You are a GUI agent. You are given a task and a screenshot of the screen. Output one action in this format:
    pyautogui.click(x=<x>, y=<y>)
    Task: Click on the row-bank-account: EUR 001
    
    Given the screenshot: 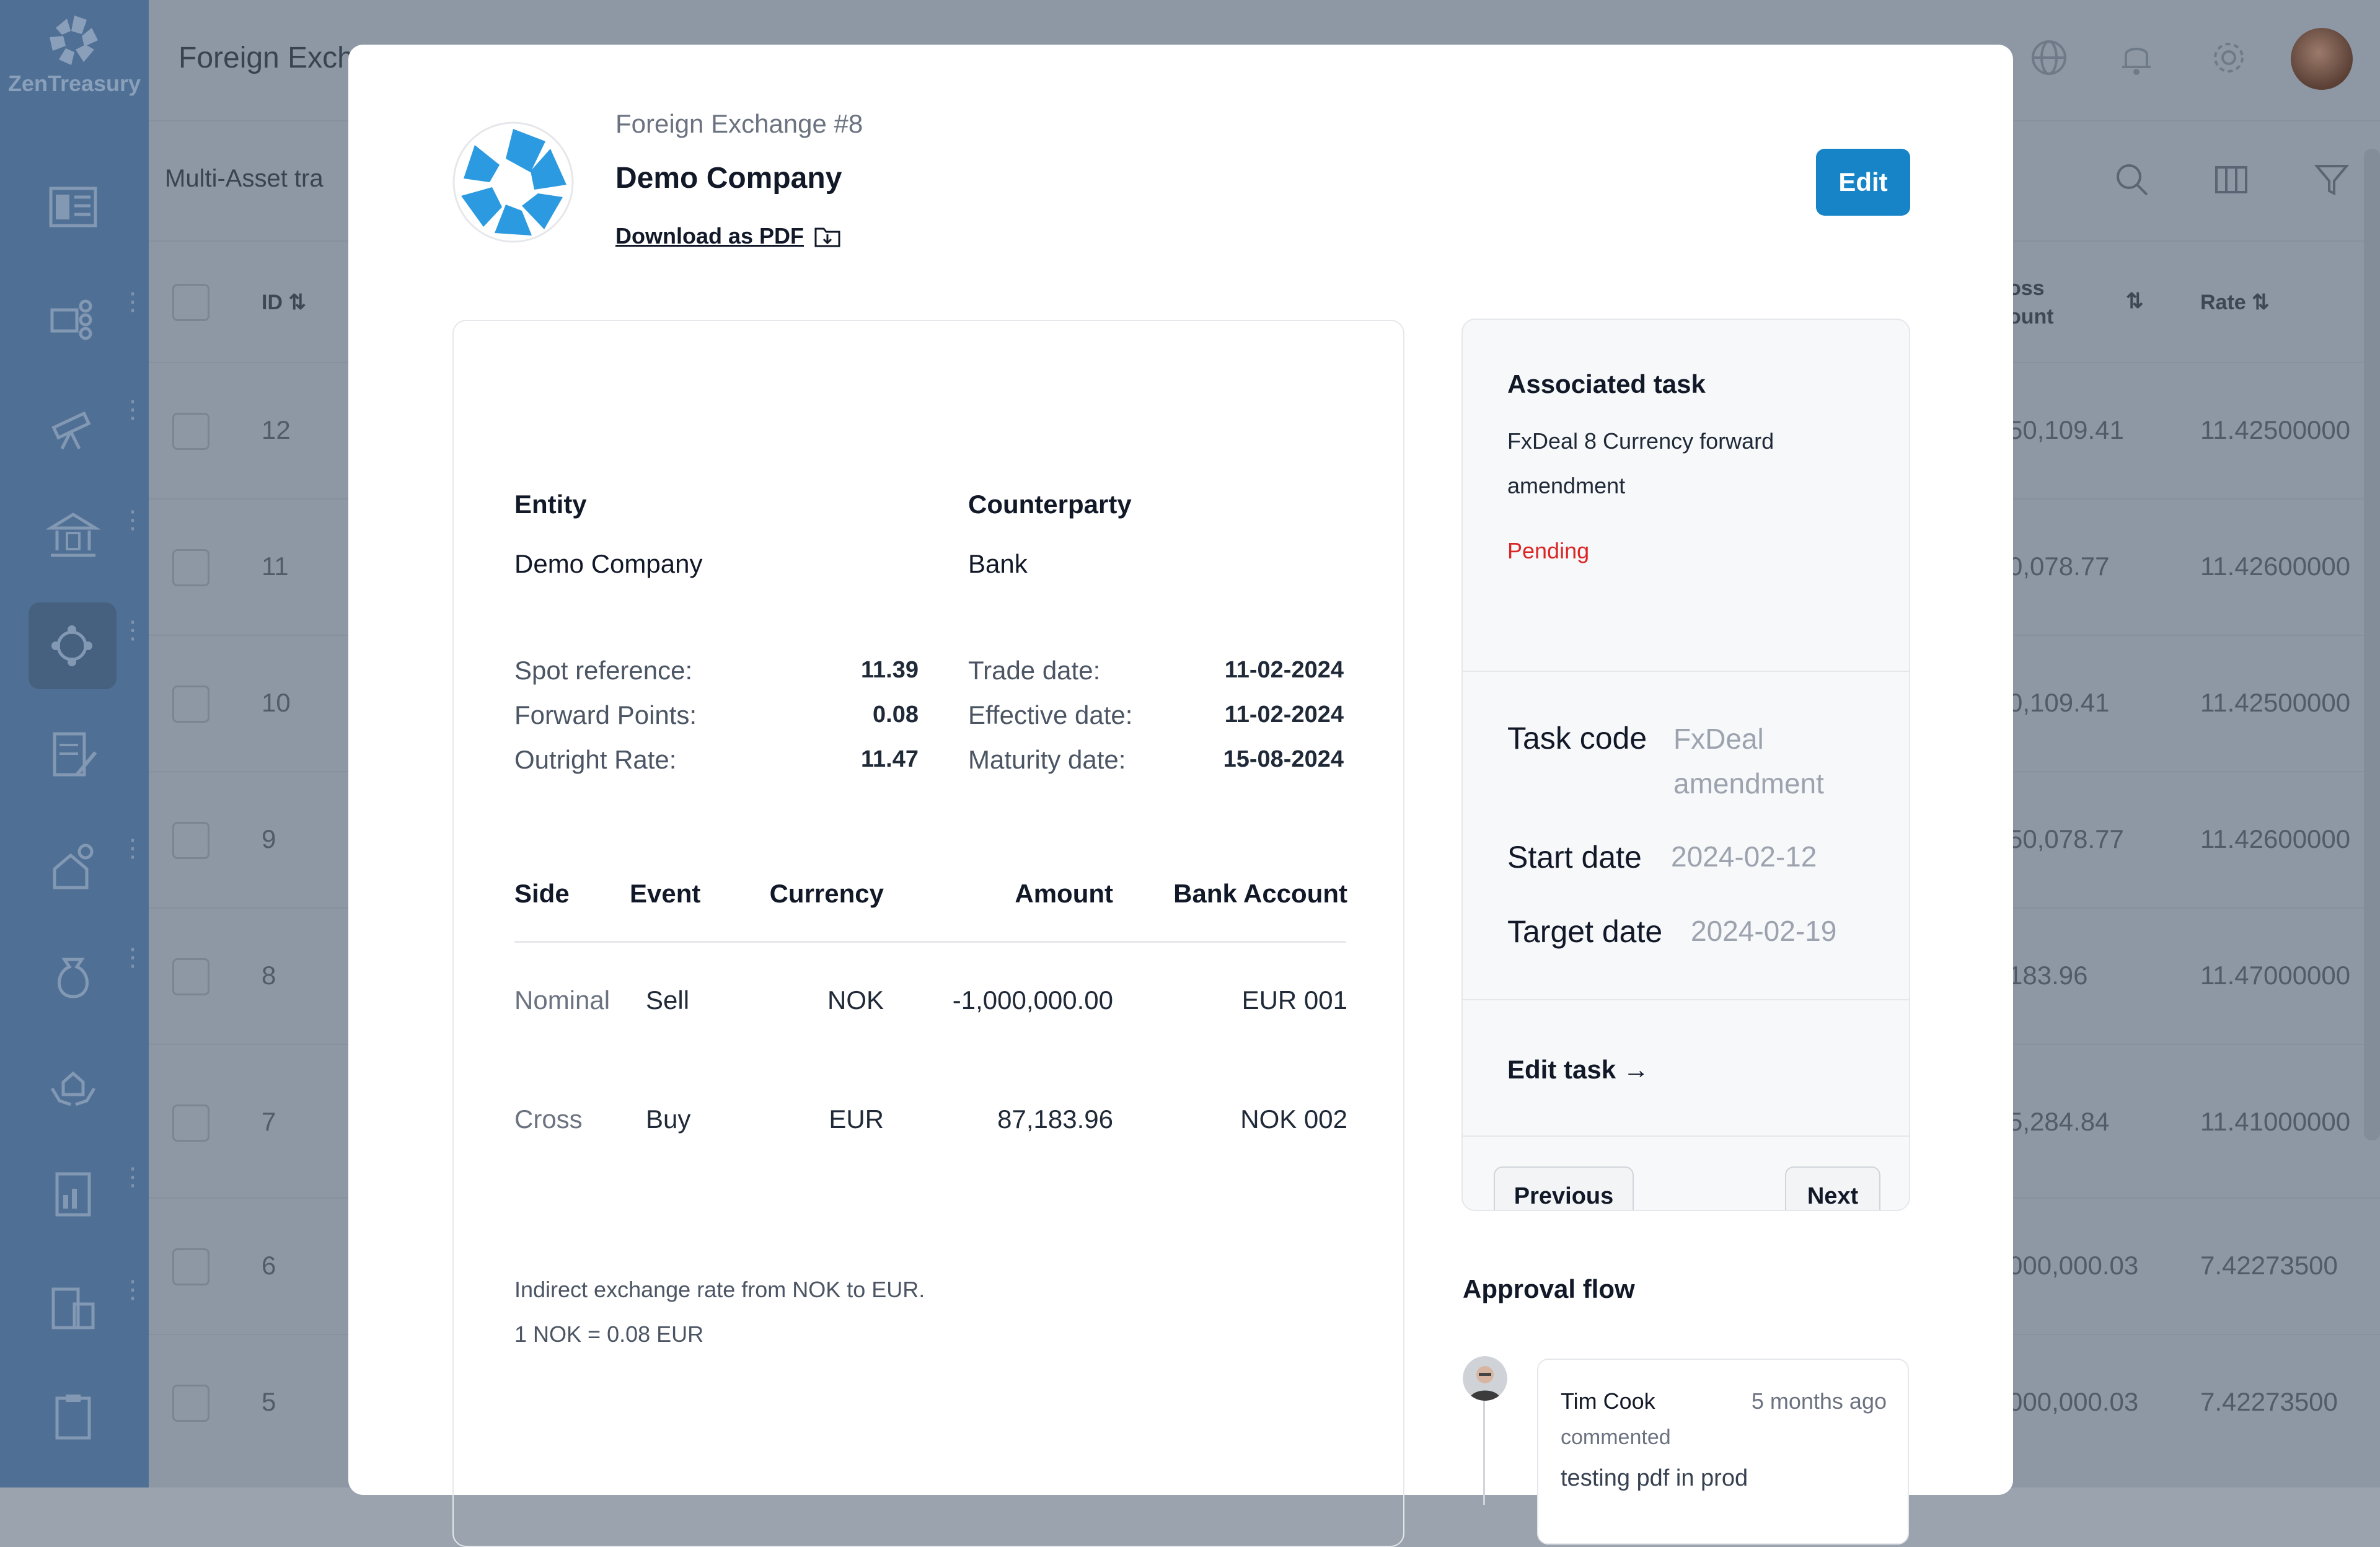 What is the action you would take?
    pyautogui.click(x=1294, y=1000)
    